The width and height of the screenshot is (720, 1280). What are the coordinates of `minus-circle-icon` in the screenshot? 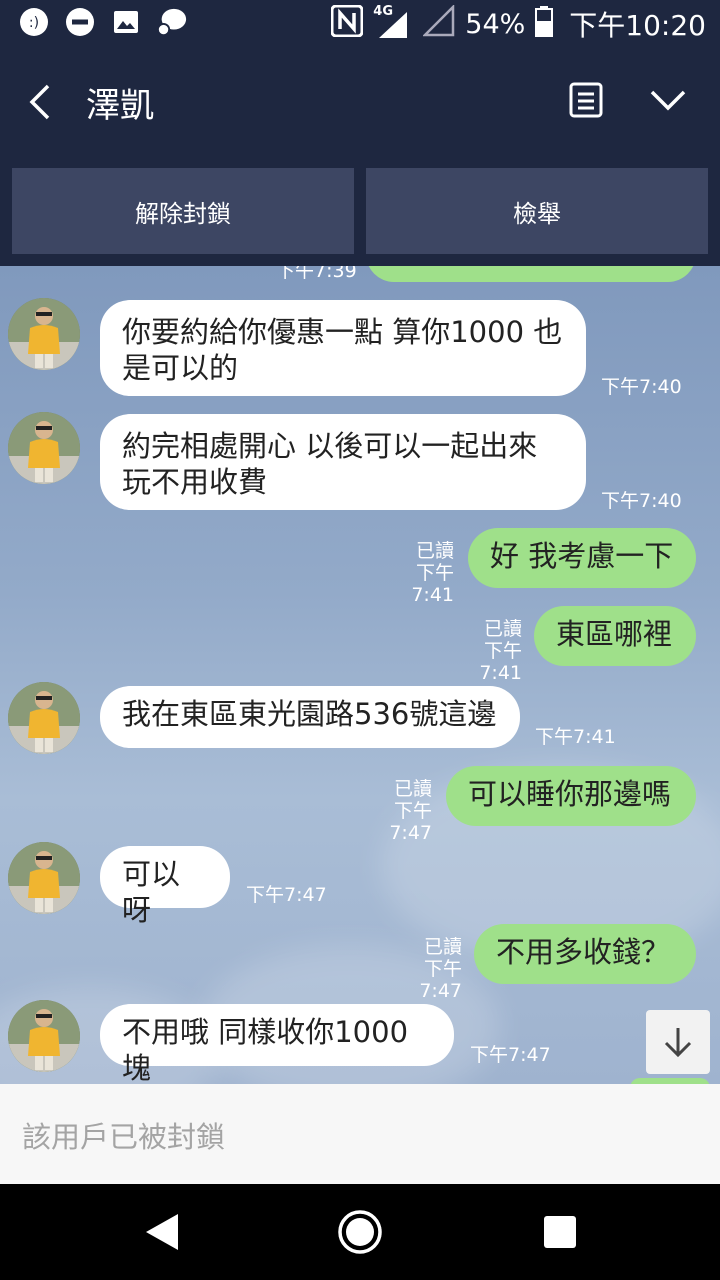 It's located at (80, 22).